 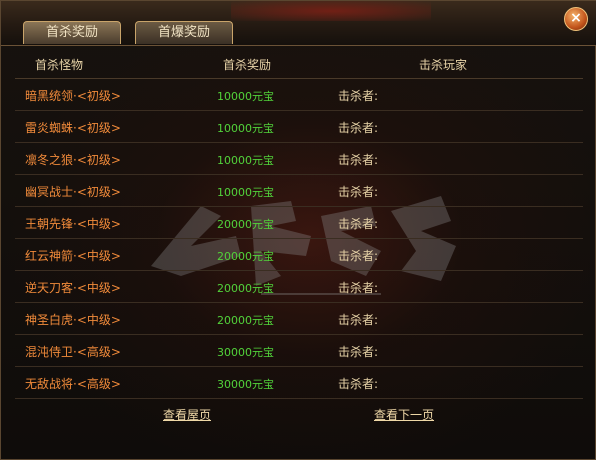 What do you see at coordinates (299, 127) in the screenshot?
I see `table-row: 雷炎蜘蛛·<初级> 10000元宝 击杀者:` at bounding box center [299, 127].